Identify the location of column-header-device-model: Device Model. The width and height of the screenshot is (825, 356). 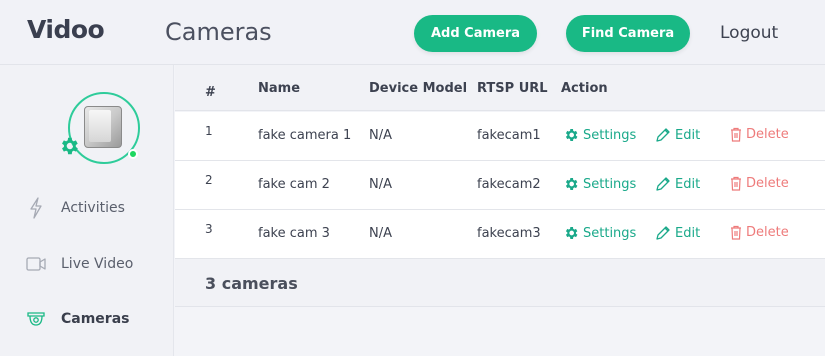
(418, 88).